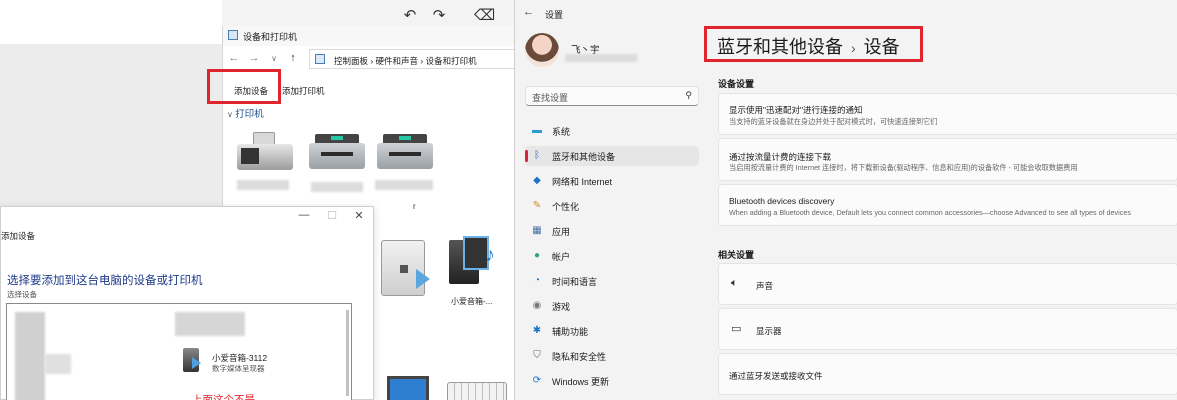  I want to click on apps-icon: ▦, so click(537, 230).